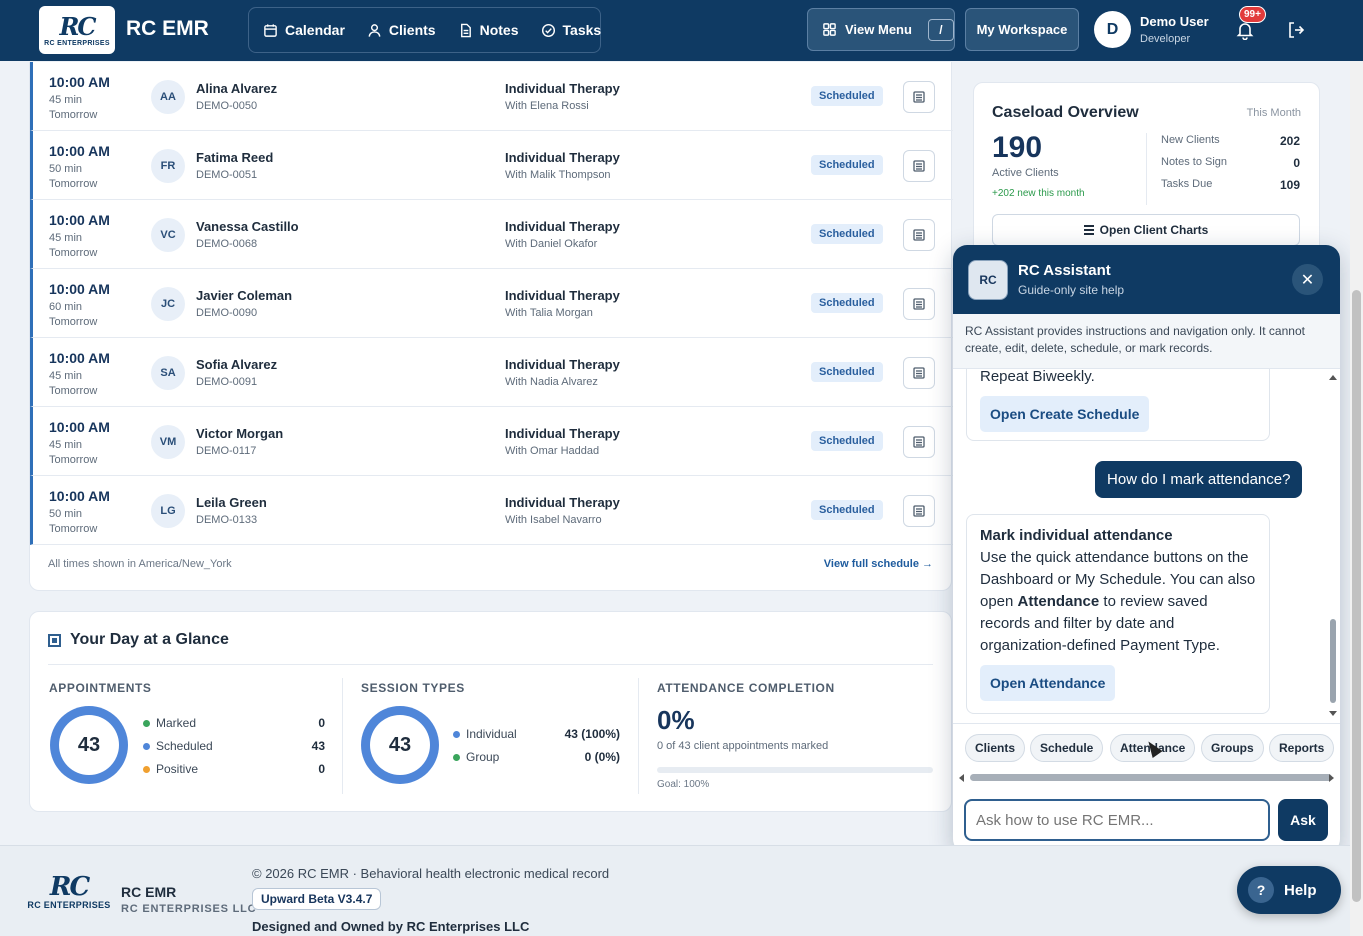  Describe the element at coordinates (227, 313) in the screenshot. I see `client-id: DEMO-0090` at that location.